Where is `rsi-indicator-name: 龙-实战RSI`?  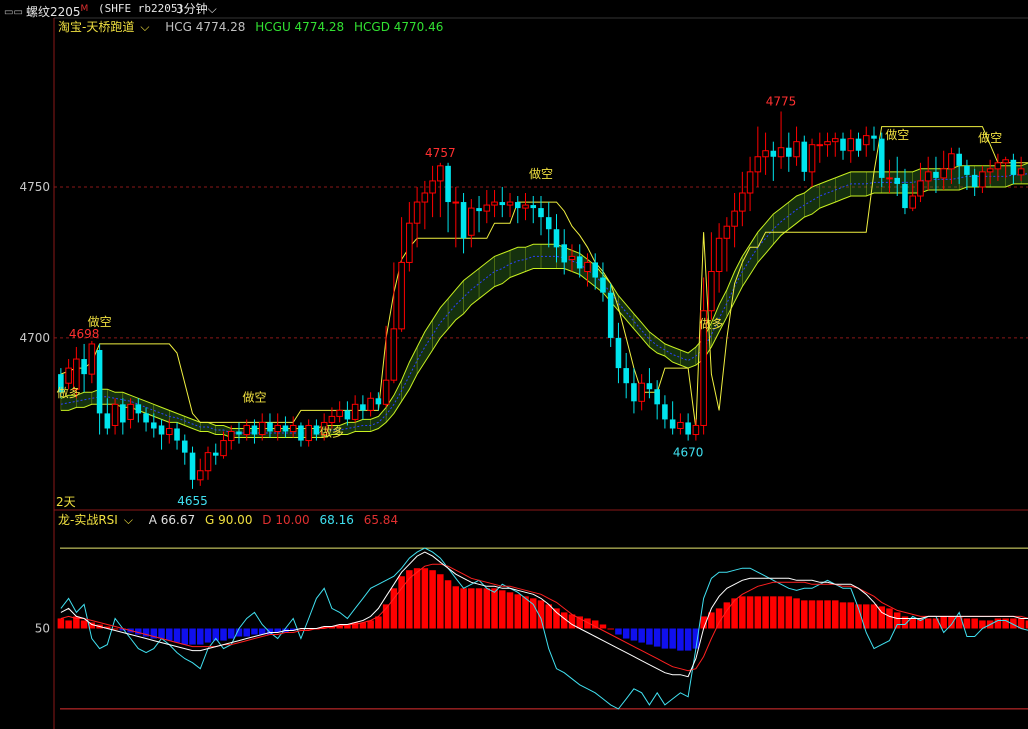
rsi-indicator-name: 龙-实战RSI is located at coordinates (88, 520).